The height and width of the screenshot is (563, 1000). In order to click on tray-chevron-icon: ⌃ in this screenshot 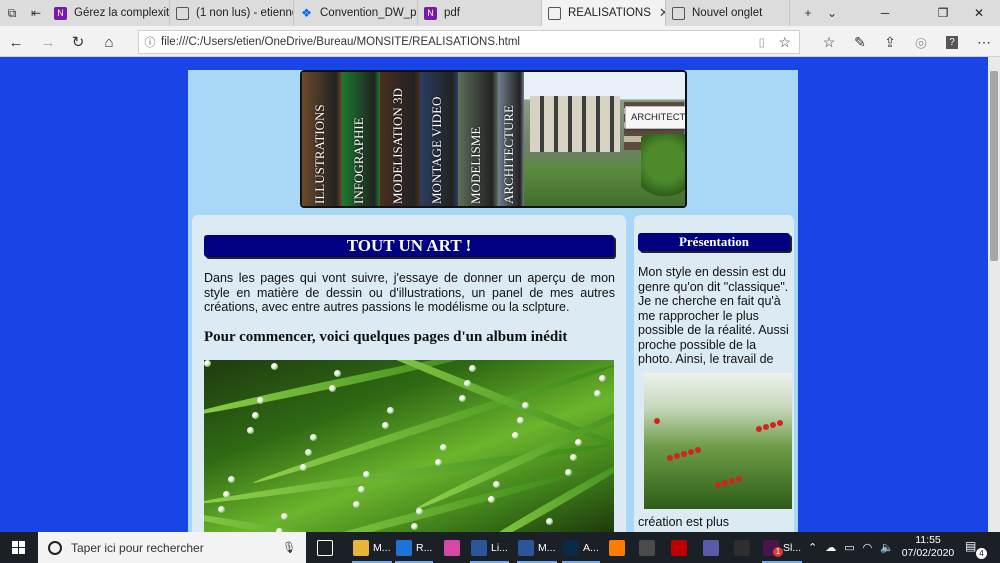, I will do `click(812, 547)`.